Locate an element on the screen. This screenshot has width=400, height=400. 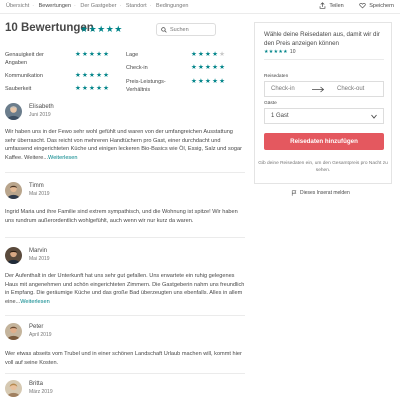
heart-icon is located at coordinates (362, 5).